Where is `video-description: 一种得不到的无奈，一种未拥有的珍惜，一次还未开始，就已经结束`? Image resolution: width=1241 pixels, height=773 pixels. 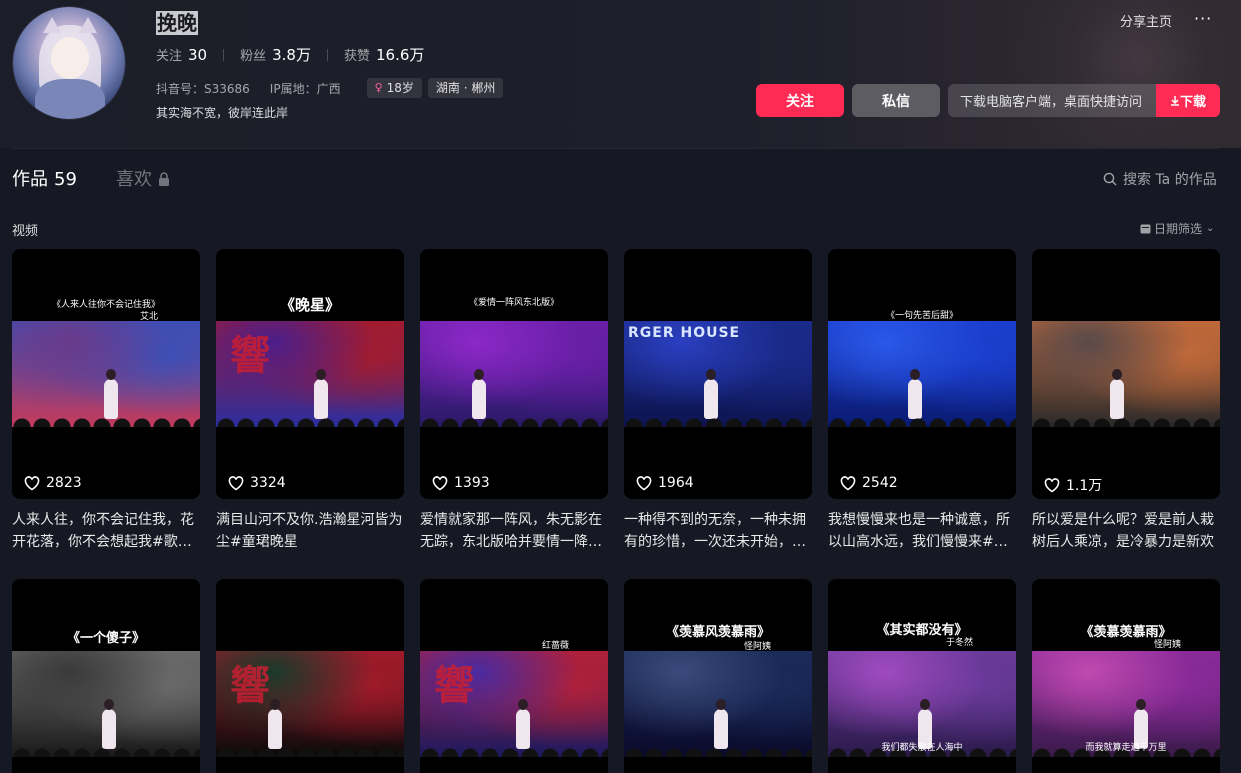
video-description: 一种得不到的无奈，一种未拥有的珍惜，一次还未开始，就已经结束 is located at coordinates (718, 531).